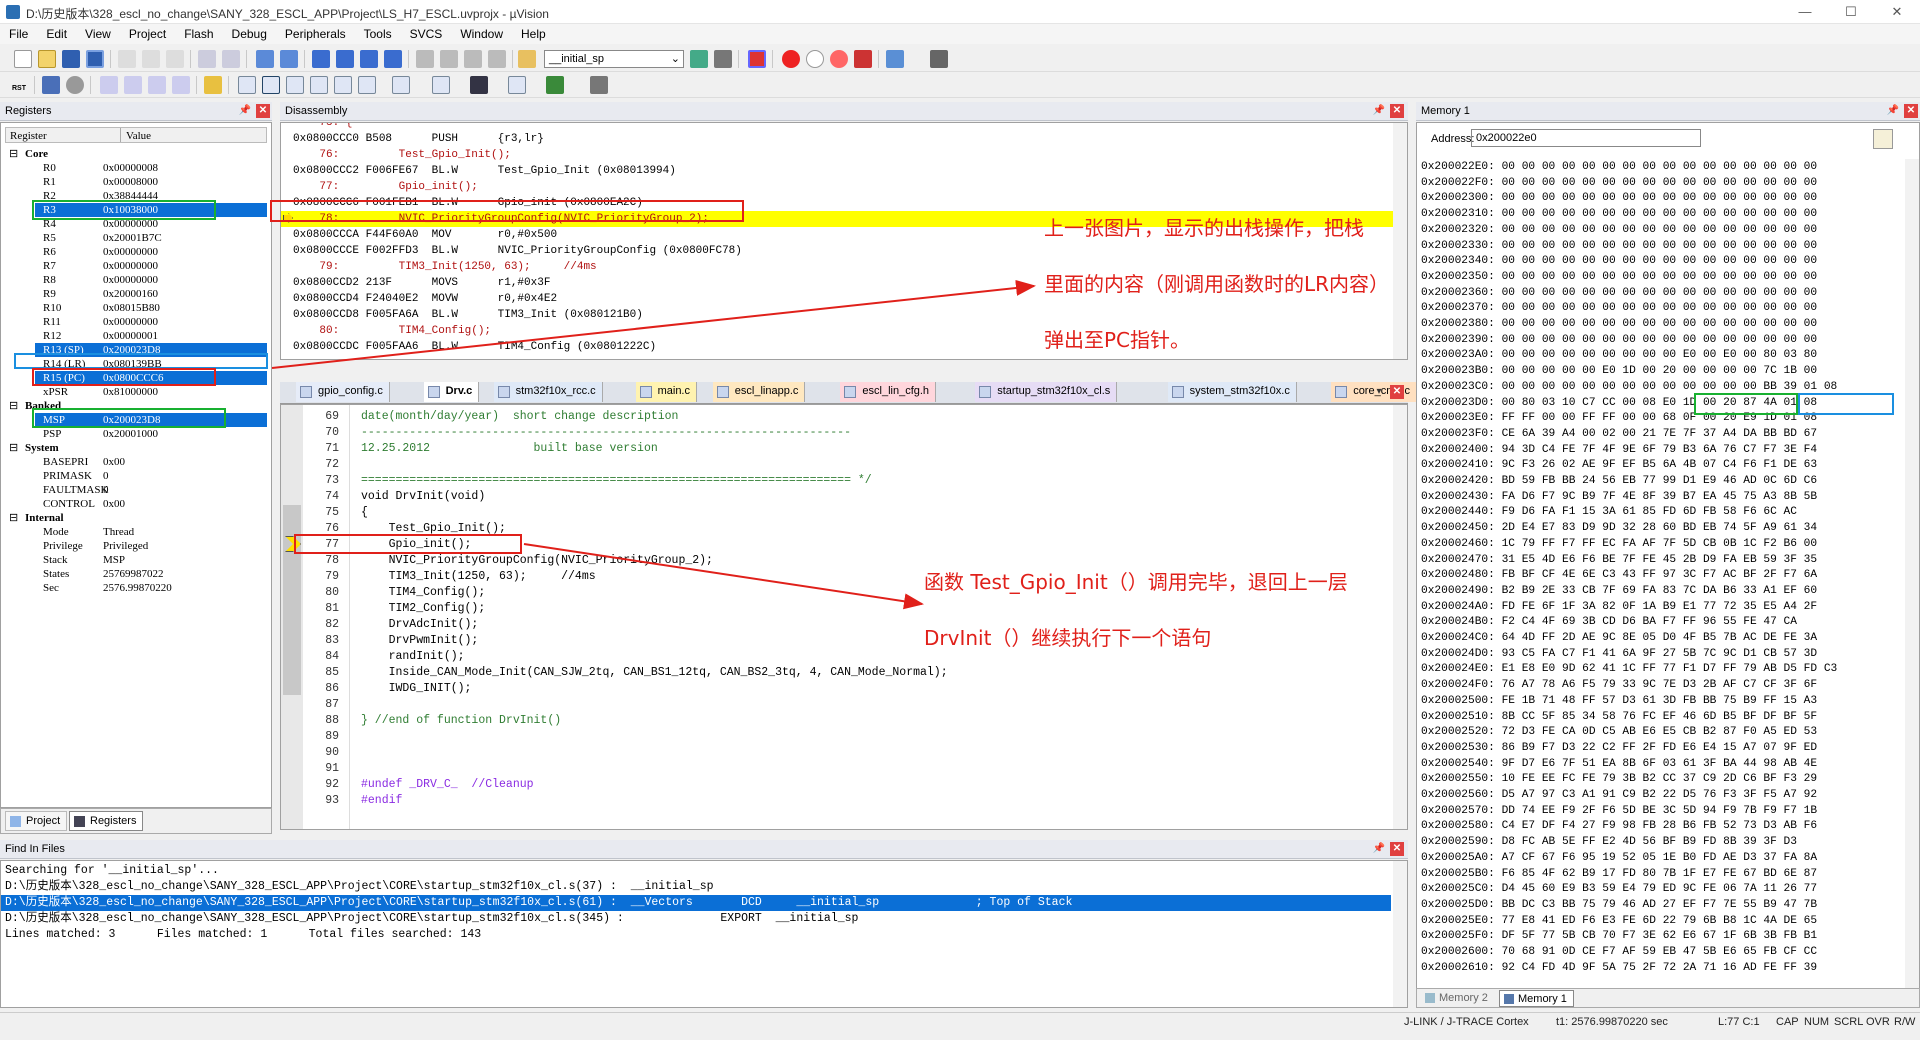 This screenshot has width=1920, height=1040. What do you see at coordinates (1117, 340) in the screenshot?
I see `annotation-text-3: 弹出至PC指针。` at bounding box center [1117, 340].